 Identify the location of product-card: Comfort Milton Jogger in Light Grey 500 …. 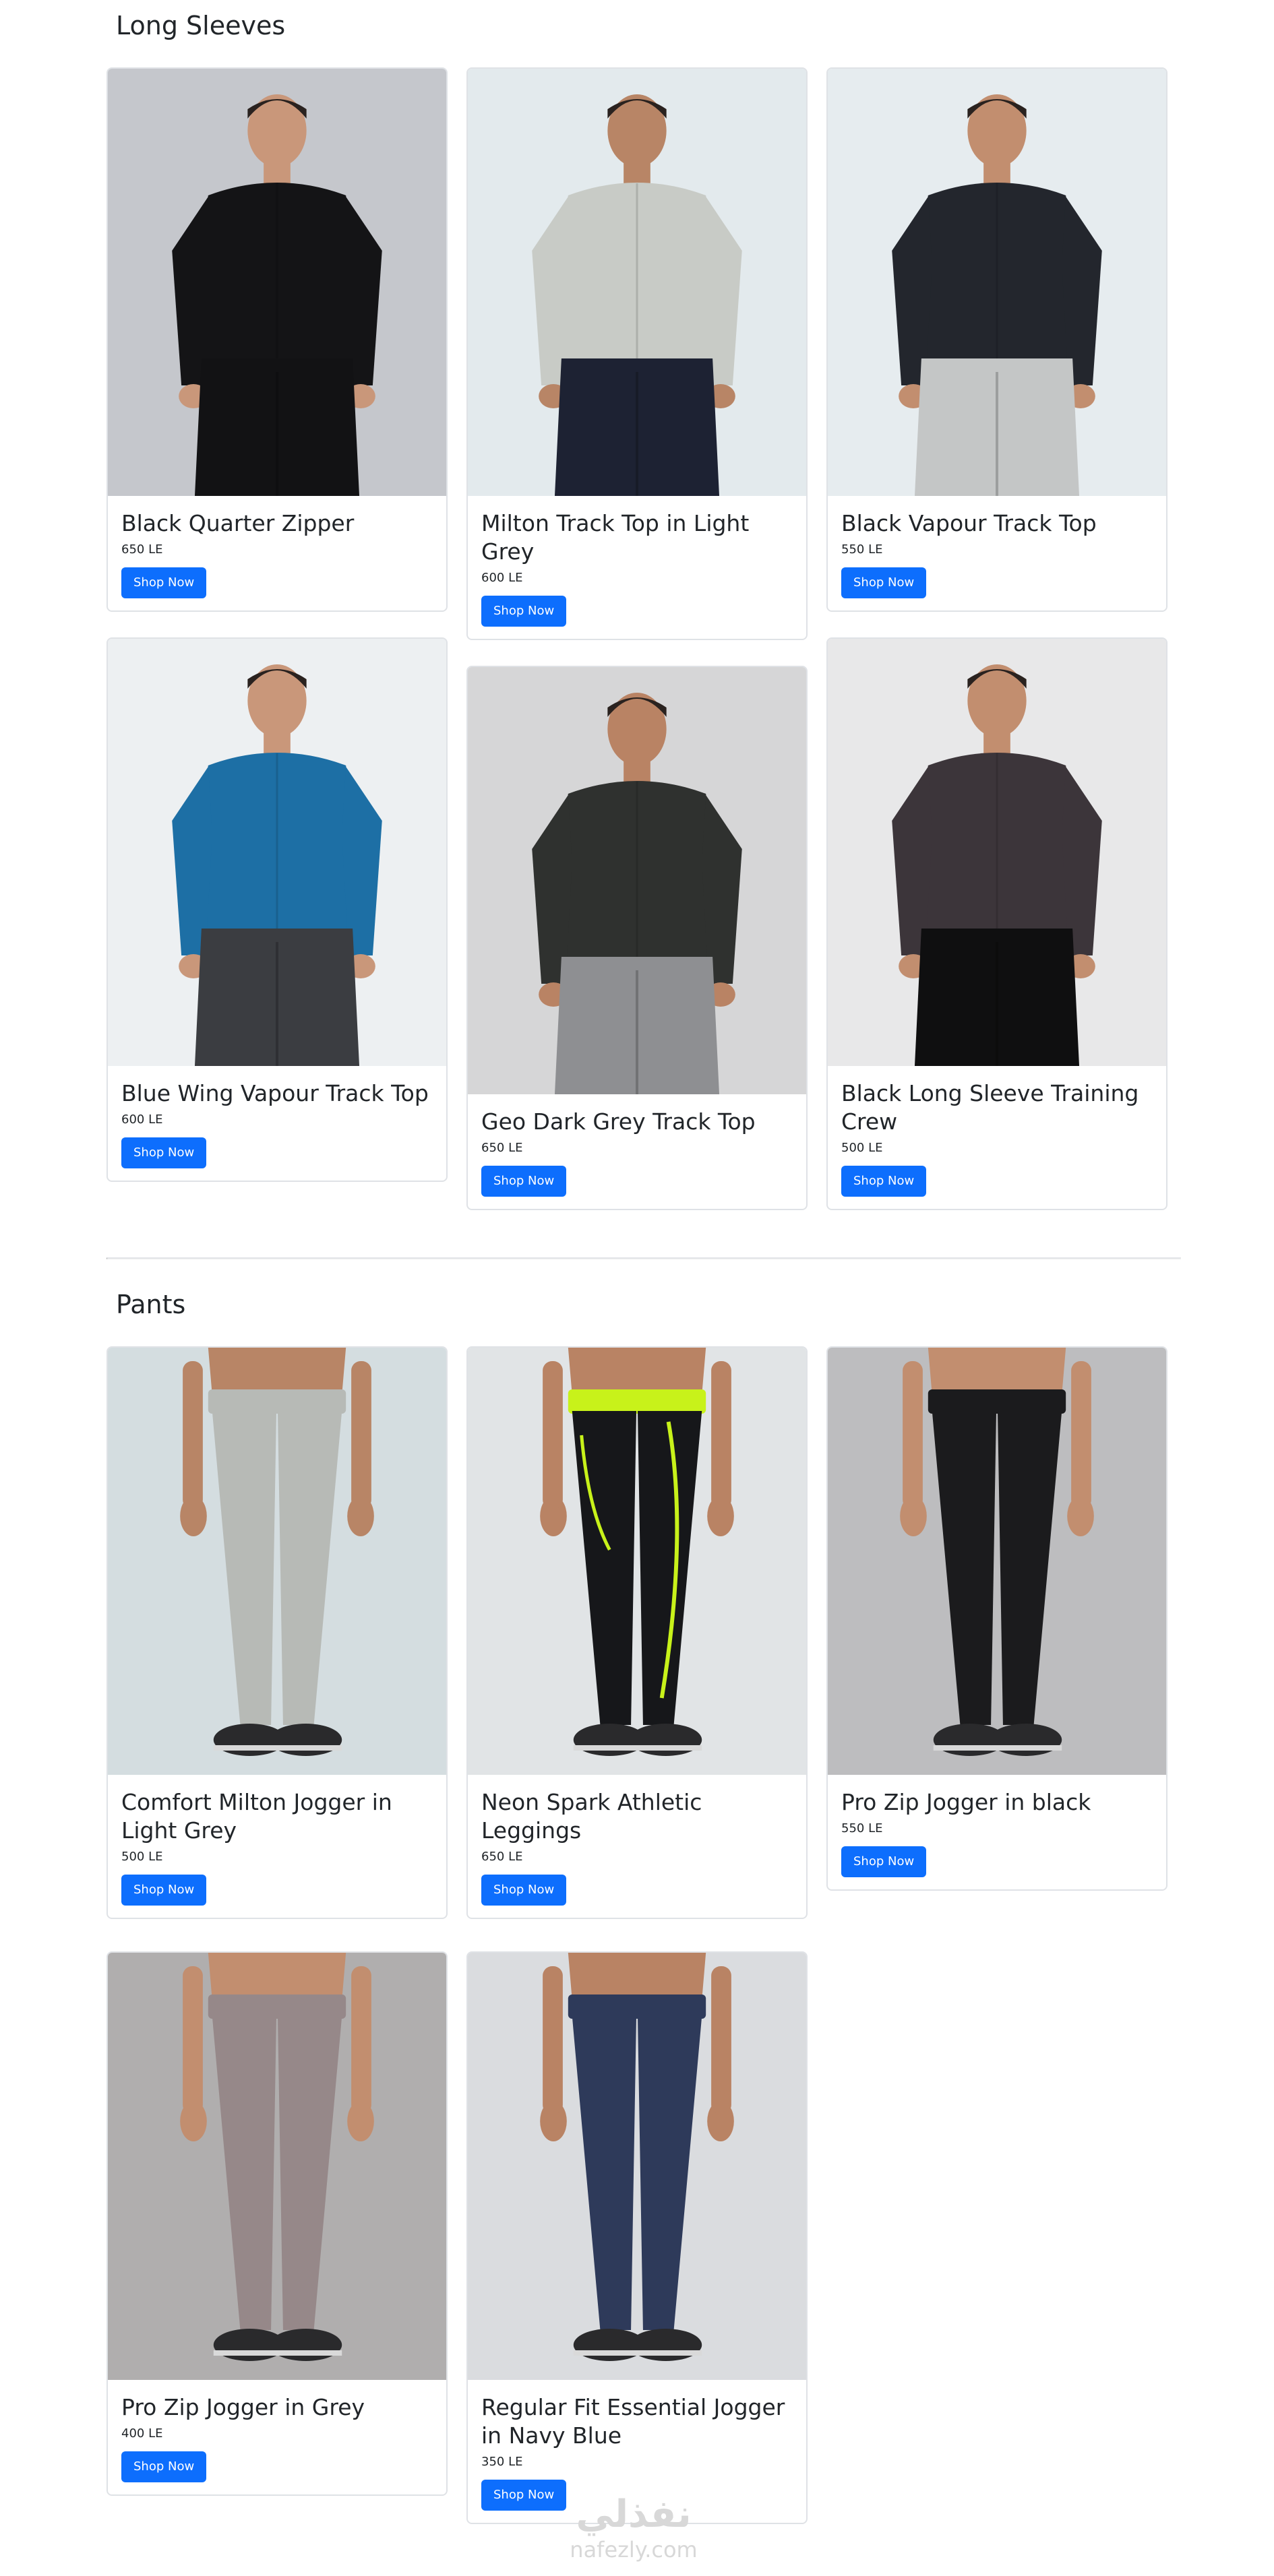
(277, 1632).